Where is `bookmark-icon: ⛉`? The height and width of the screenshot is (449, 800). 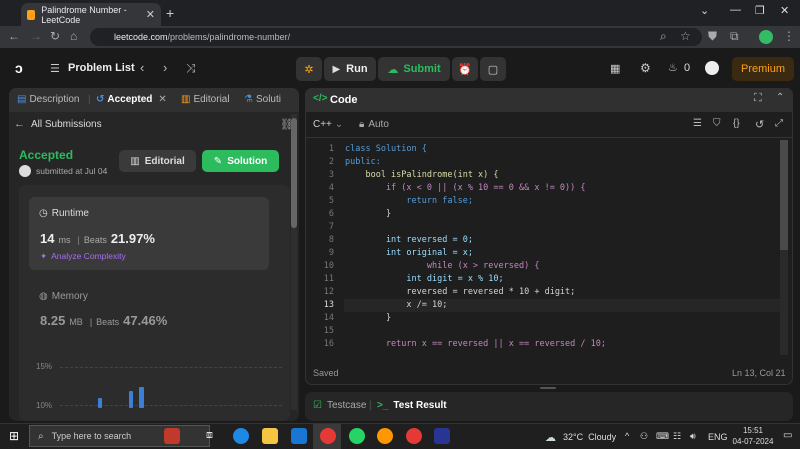 bookmark-icon: ⛉ is located at coordinates (717, 123).